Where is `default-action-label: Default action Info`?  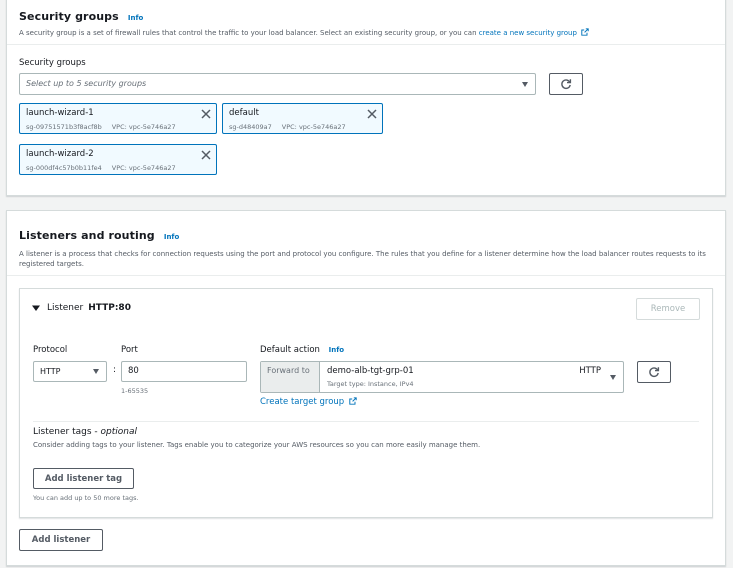 default-action-label: Default action Info is located at coordinates (302, 350).